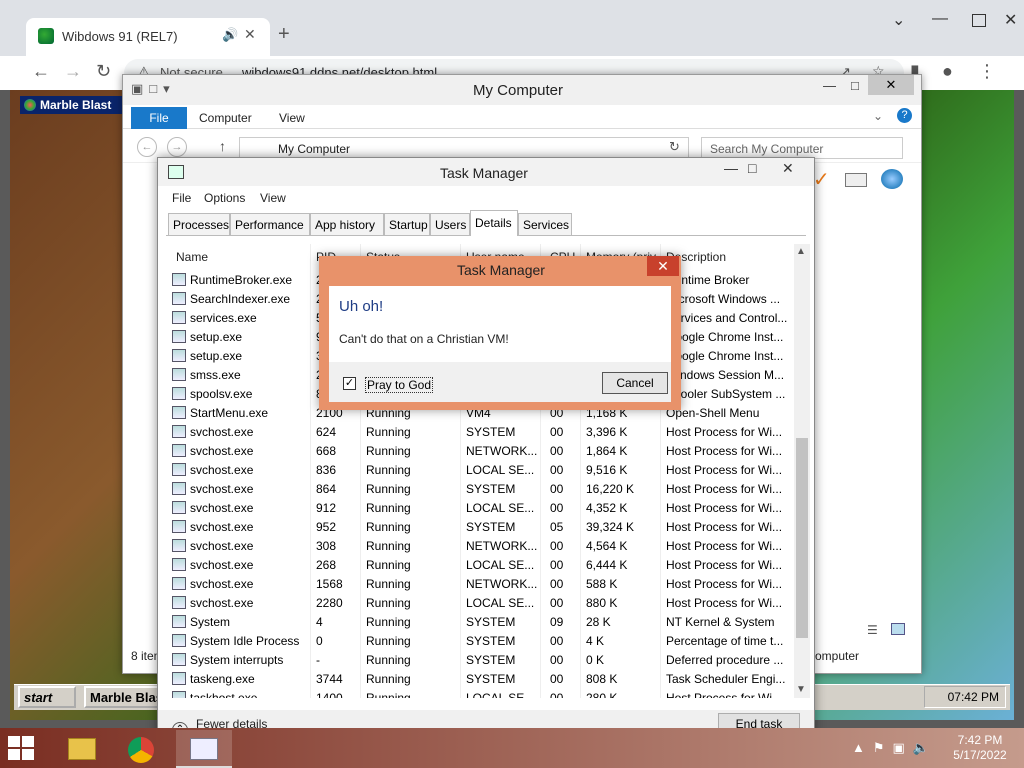  Describe the element at coordinates (41, 71) in the screenshot. I see `back-arrow-icon: ←` at that location.